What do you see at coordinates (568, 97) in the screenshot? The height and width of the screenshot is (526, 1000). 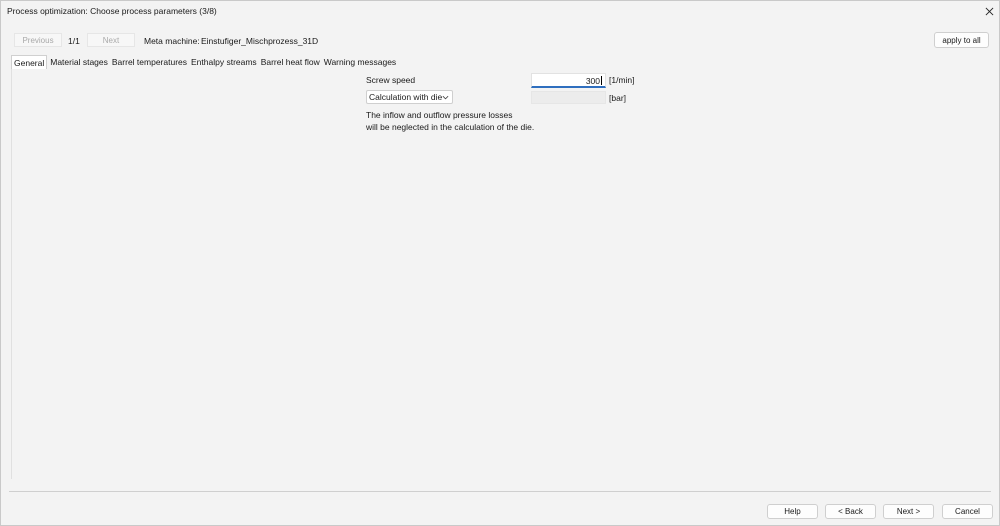 I see `pressure-input` at bounding box center [568, 97].